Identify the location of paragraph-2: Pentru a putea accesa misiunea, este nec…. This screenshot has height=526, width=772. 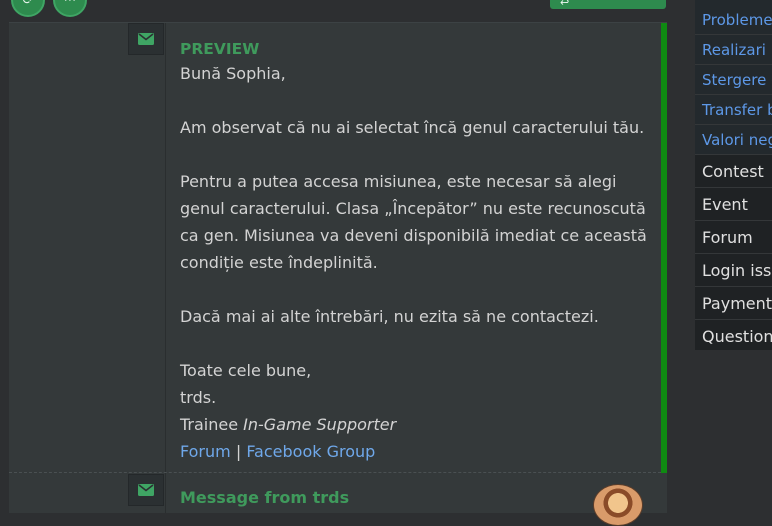
(413, 222).